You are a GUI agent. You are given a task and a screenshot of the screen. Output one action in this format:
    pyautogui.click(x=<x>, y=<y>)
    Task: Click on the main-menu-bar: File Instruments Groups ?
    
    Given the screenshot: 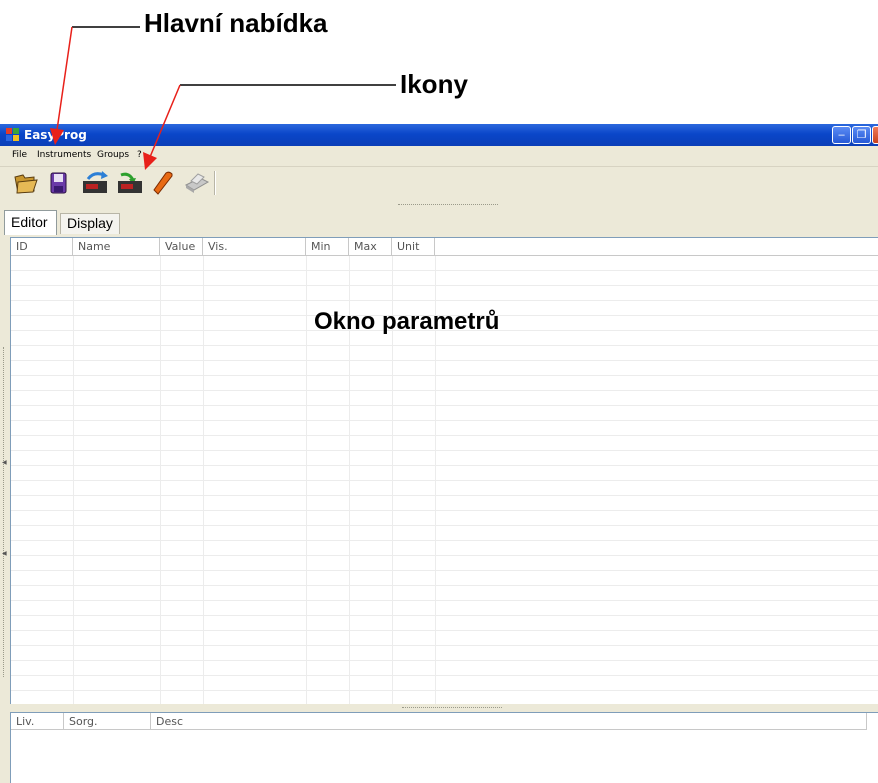 What is the action you would take?
    pyautogui.click(x=439, y=156)
    